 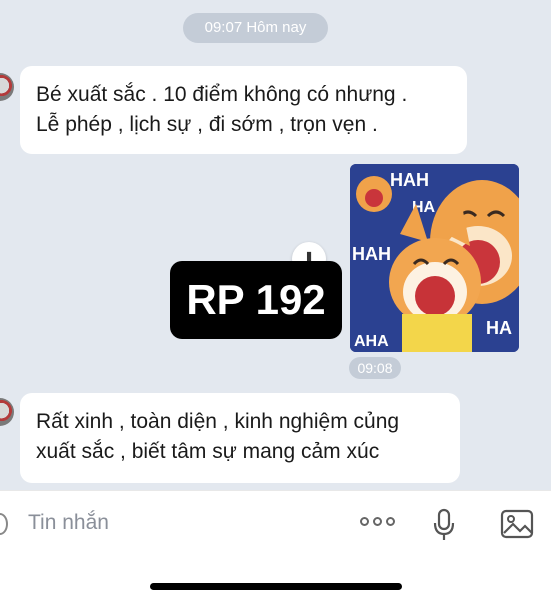 What do you see at coordinates (68, 523) in the screenshot?
I see `message-input: Tin nhắn` at bounding box center [68, 523].